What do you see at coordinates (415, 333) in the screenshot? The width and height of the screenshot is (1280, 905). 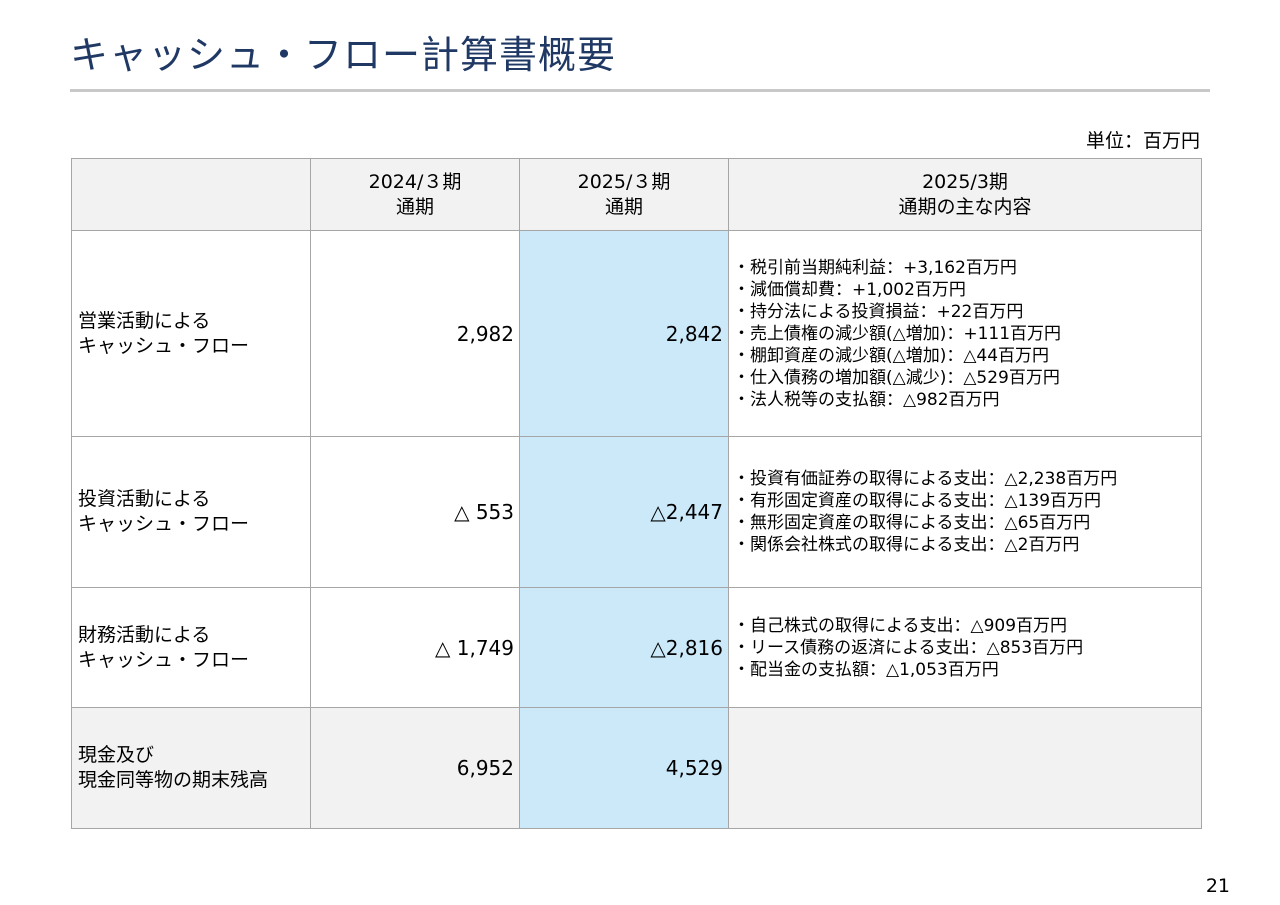 I see `prev-value: 2,982` at bounding box center [415, 333].